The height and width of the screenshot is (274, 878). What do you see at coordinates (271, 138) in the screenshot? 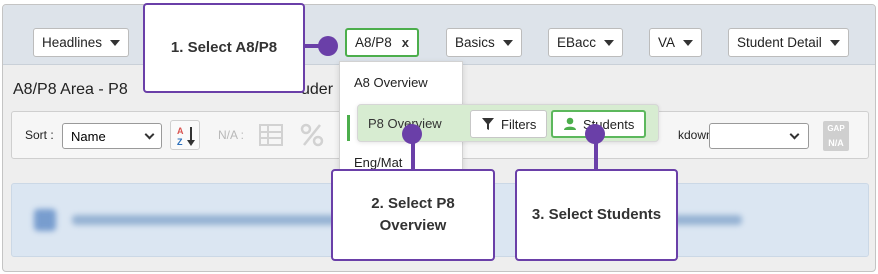
I see `grid-icon` at bounding box center [271, 138].